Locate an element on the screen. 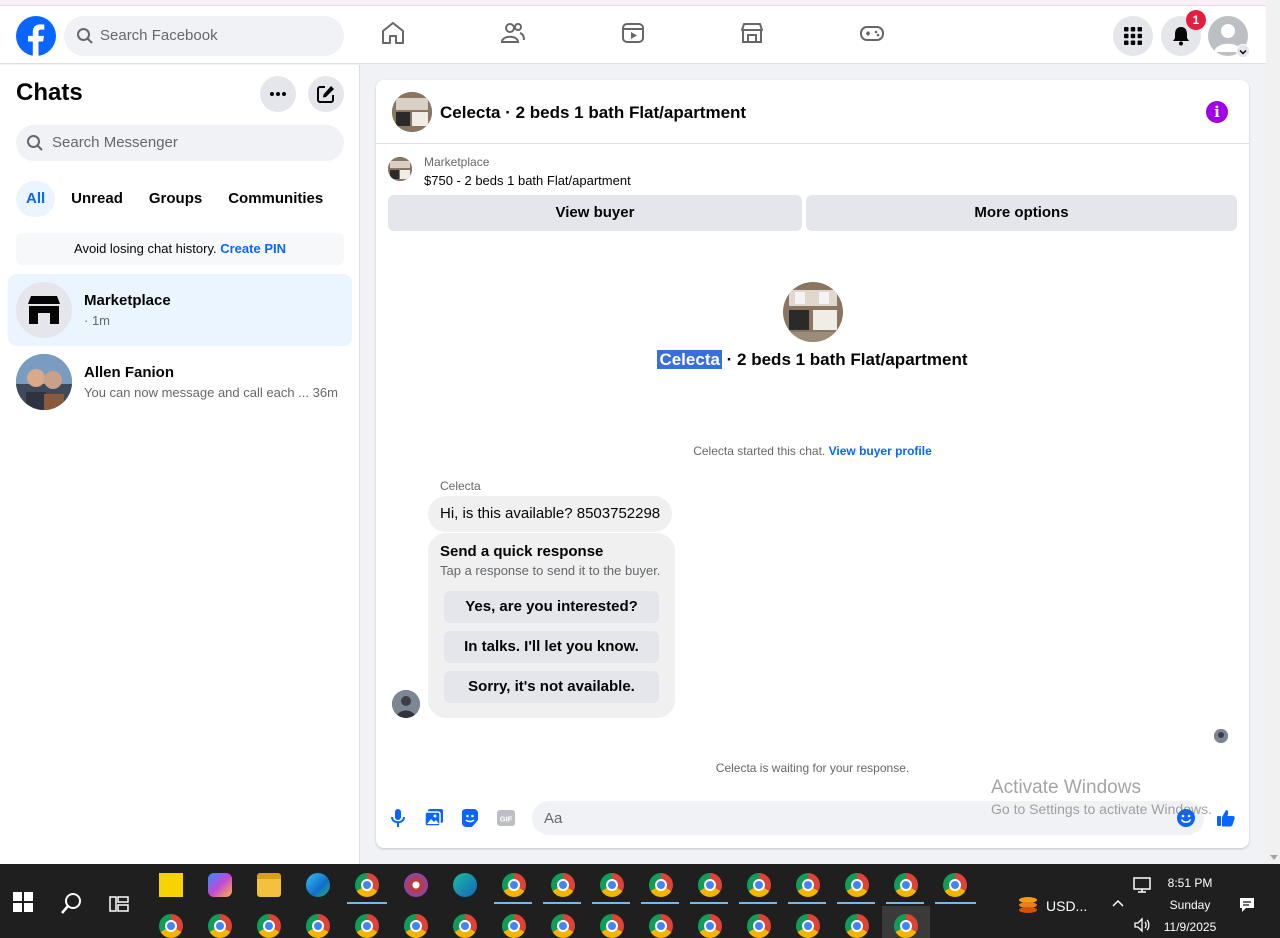 Image resolution: width=1280 pixels, height=938 pixels. facebook-search-box: Search Facebook is located at coordinates (204, 36).